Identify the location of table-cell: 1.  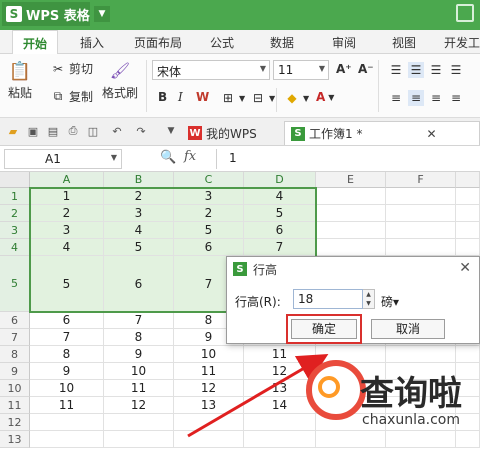
(67, 196).